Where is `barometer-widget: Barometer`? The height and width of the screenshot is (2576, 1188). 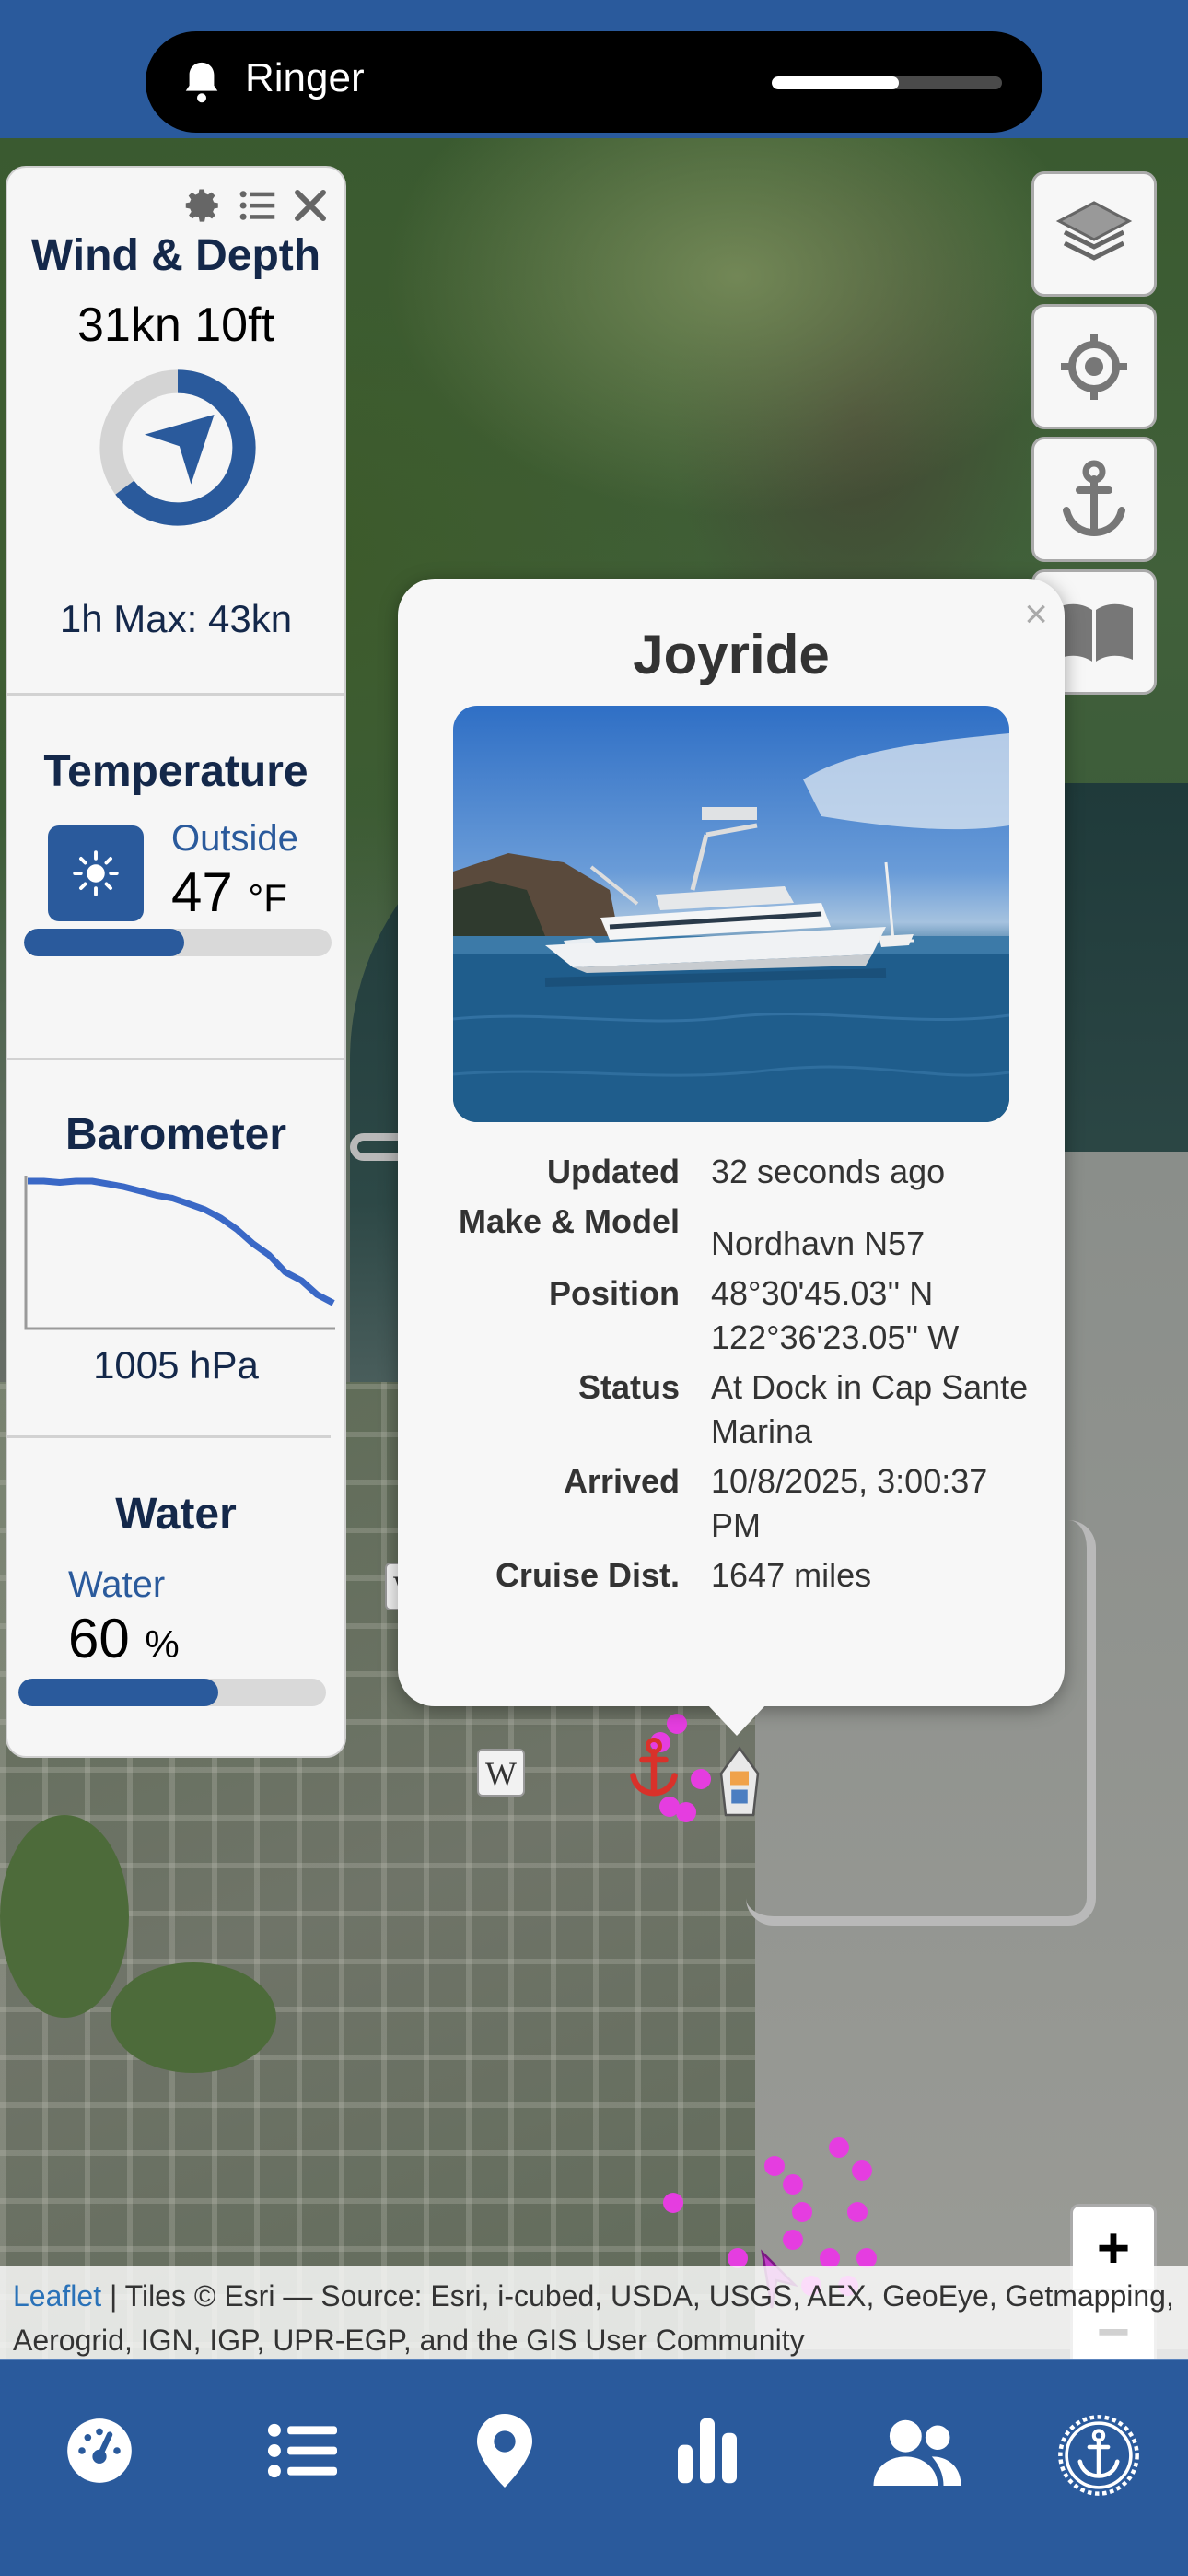
barometer-widget: Barometer is located at coordinates (175, 1134).